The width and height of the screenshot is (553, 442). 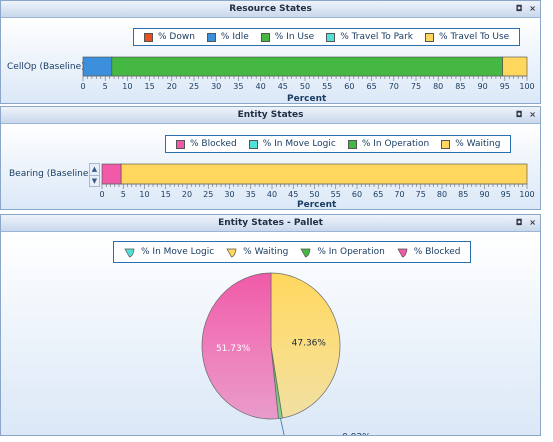 What do you see at coordinates (317, 205) in the screenshot?
I see `entity-axis-title: Percent` at bounding box center [317, 205].